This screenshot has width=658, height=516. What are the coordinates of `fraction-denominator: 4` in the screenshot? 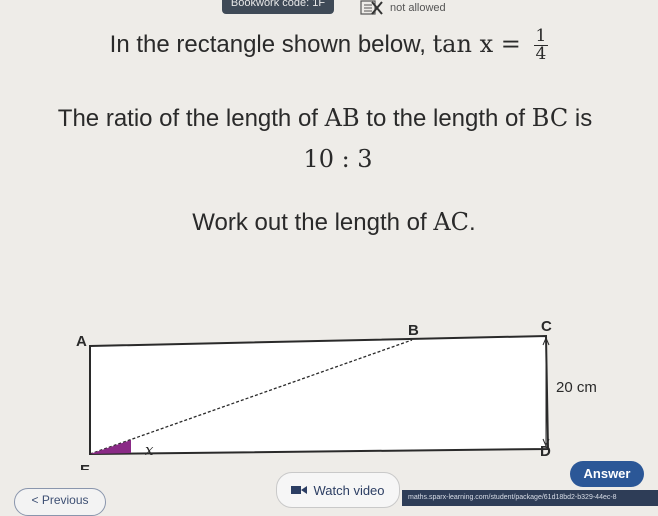 It's located at (541, 54).